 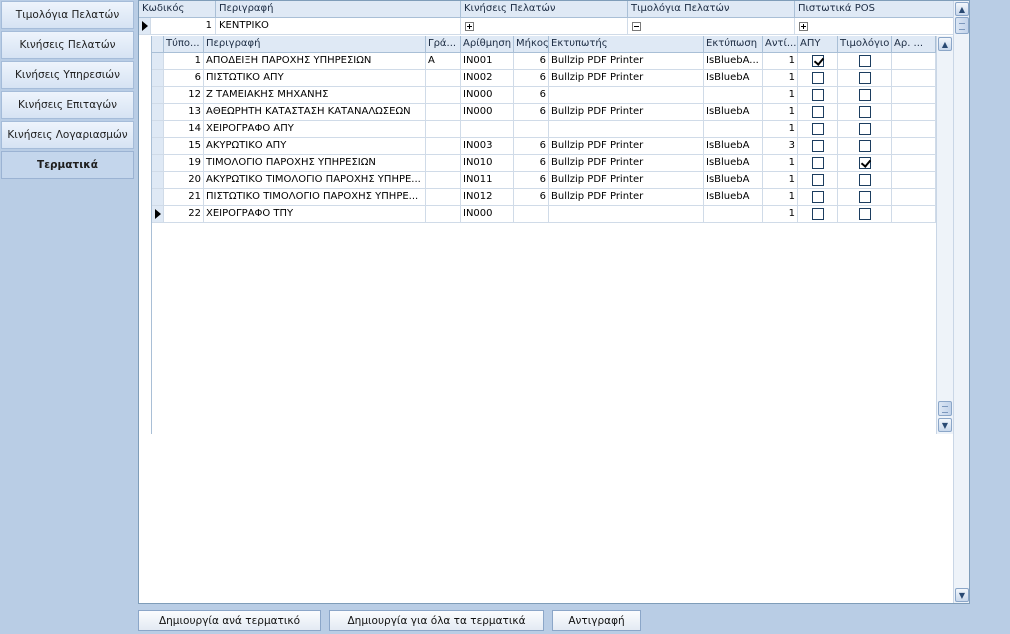 What do you see at coordinates (183, 26) in the screenshot?
I see `master-code-cell: 1` at bounding box center [183, 26].